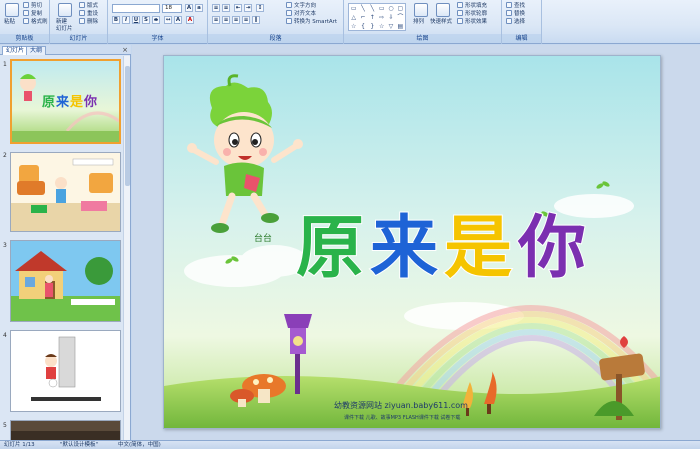  I want to click on text-direction-button: 文字方向, so click(301, 6).